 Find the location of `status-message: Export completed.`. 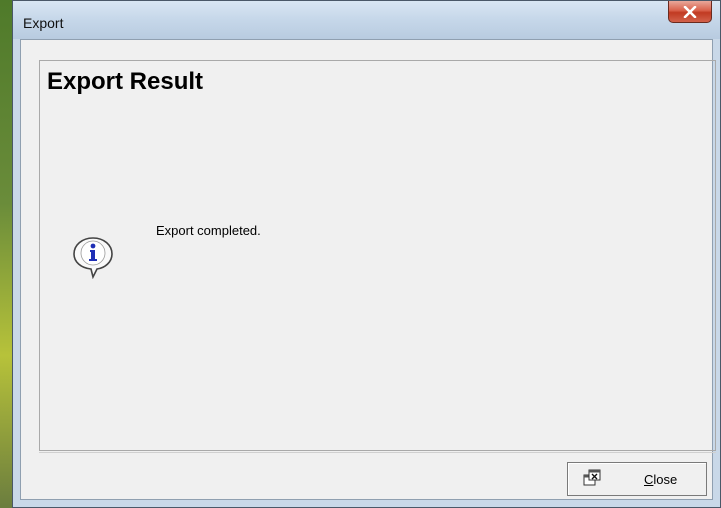

status-message: Export completed. is located at coordinates (208, 230).